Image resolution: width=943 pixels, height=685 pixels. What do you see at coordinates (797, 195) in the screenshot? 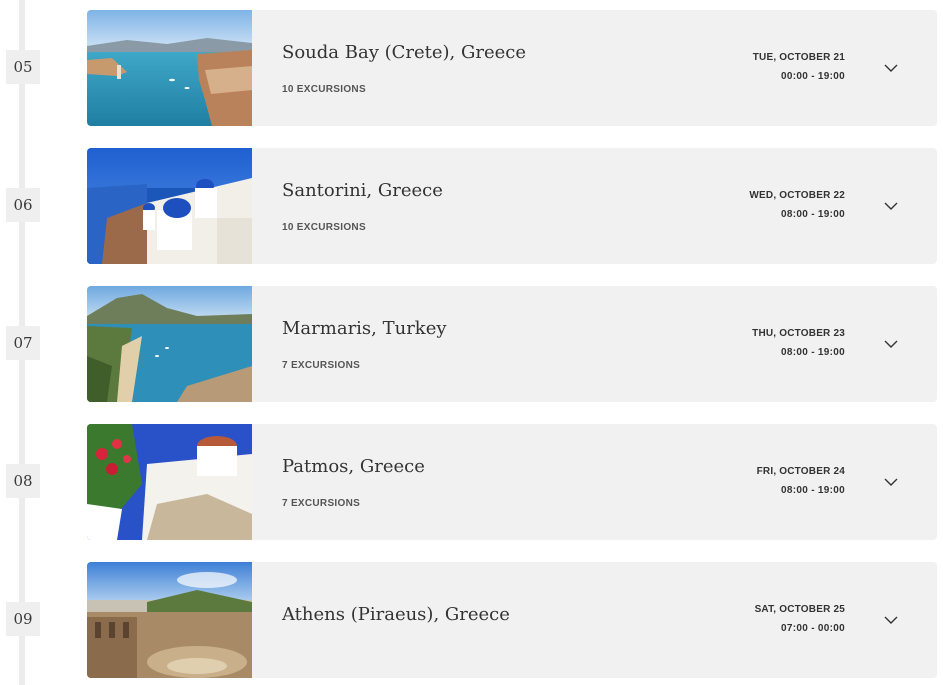
I see `port-date: WED, OCTOBER 22` at bounding box center [797, 195].